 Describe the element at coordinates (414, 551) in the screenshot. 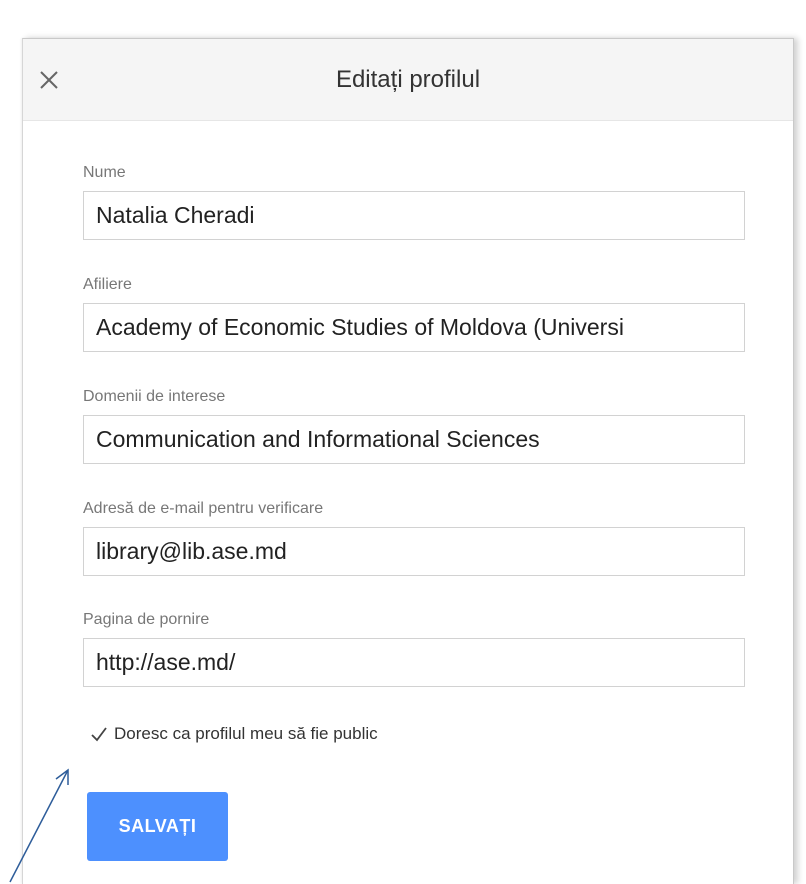

I see `email-input` at that location.